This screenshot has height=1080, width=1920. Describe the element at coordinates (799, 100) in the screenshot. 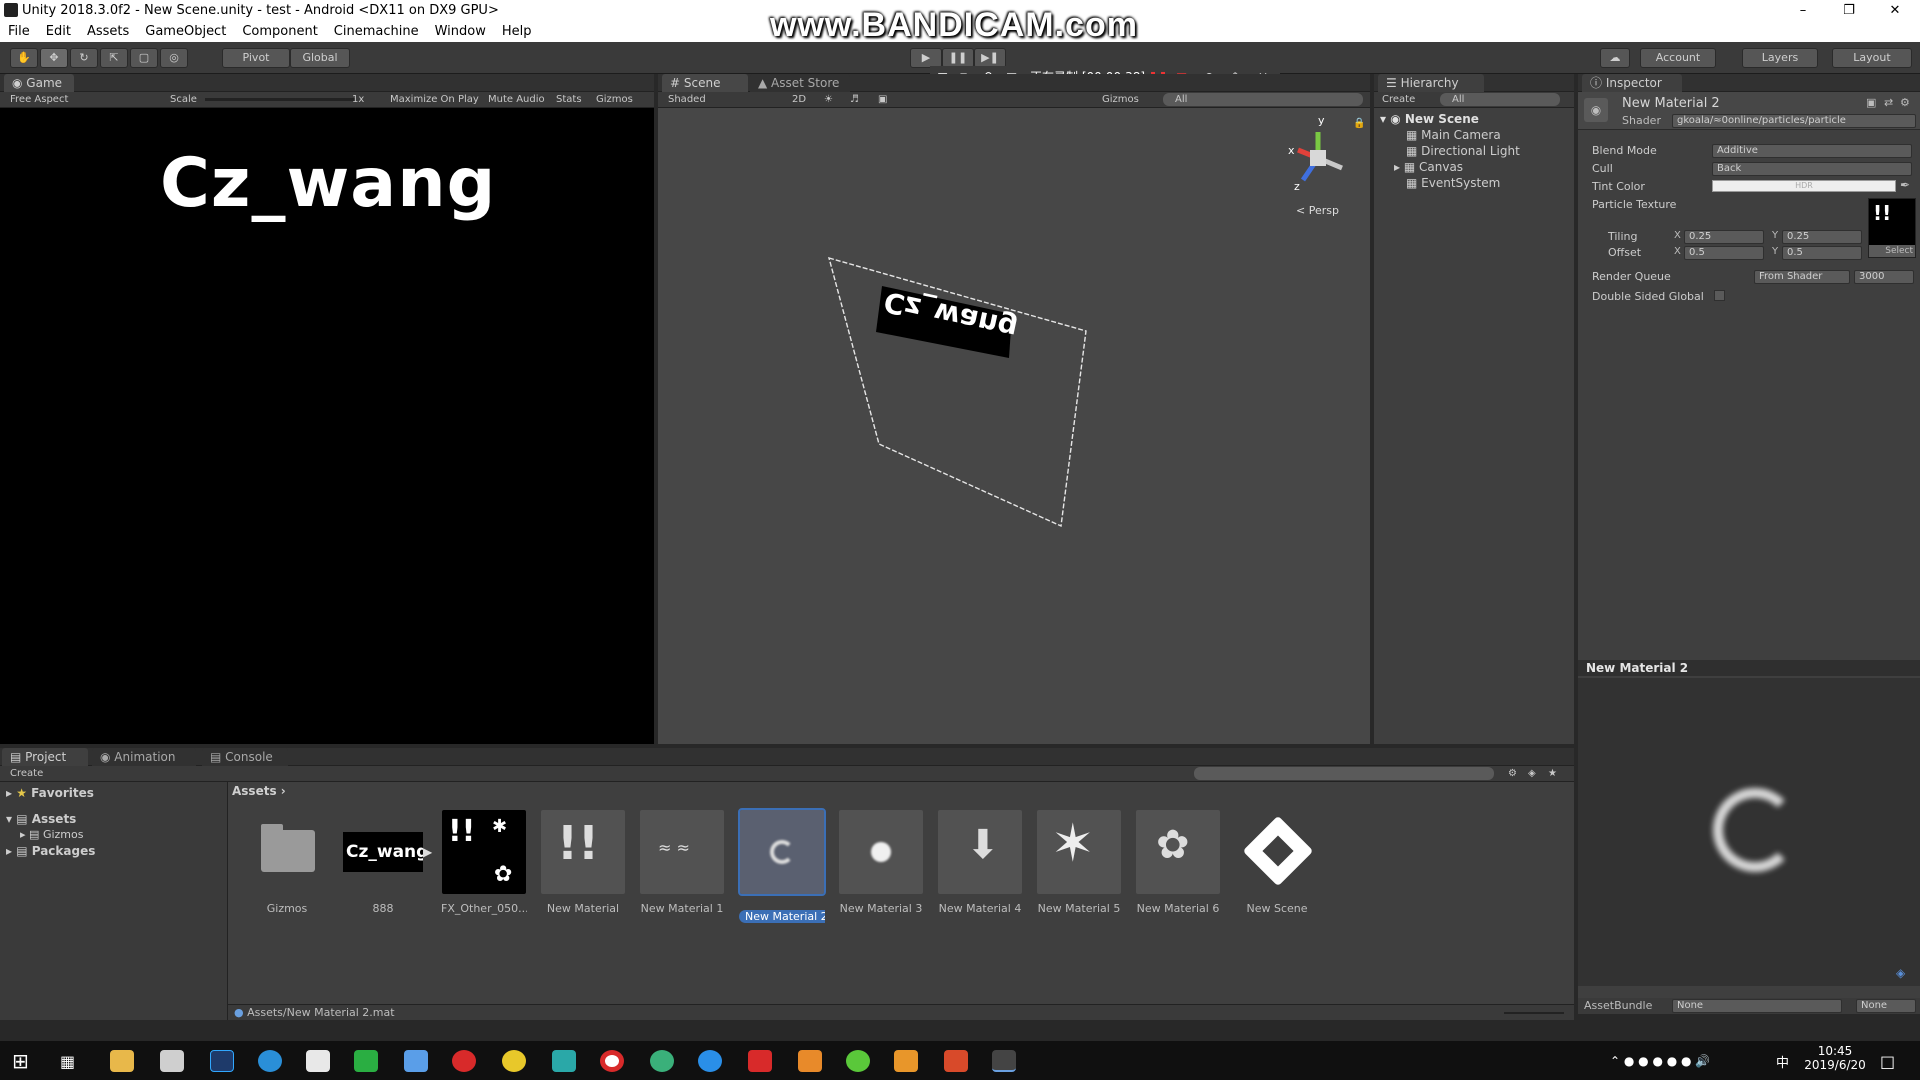

I see `mode-2d-toggle: 2D` at that location.